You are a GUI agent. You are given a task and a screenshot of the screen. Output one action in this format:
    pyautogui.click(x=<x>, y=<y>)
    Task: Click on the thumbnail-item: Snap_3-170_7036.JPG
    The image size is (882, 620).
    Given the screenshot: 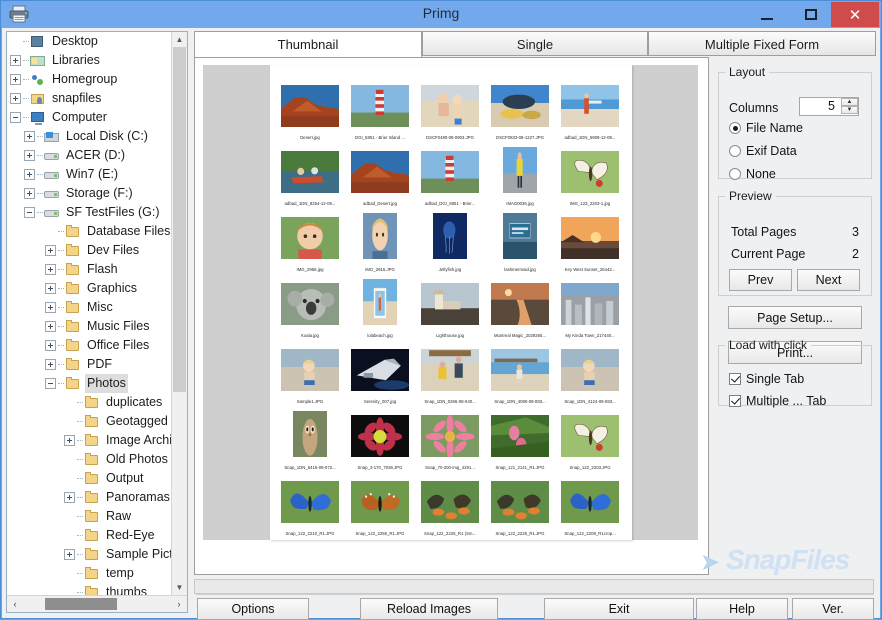 What is the action you would take?
    pyautogui.click(x=380, y=437)
    